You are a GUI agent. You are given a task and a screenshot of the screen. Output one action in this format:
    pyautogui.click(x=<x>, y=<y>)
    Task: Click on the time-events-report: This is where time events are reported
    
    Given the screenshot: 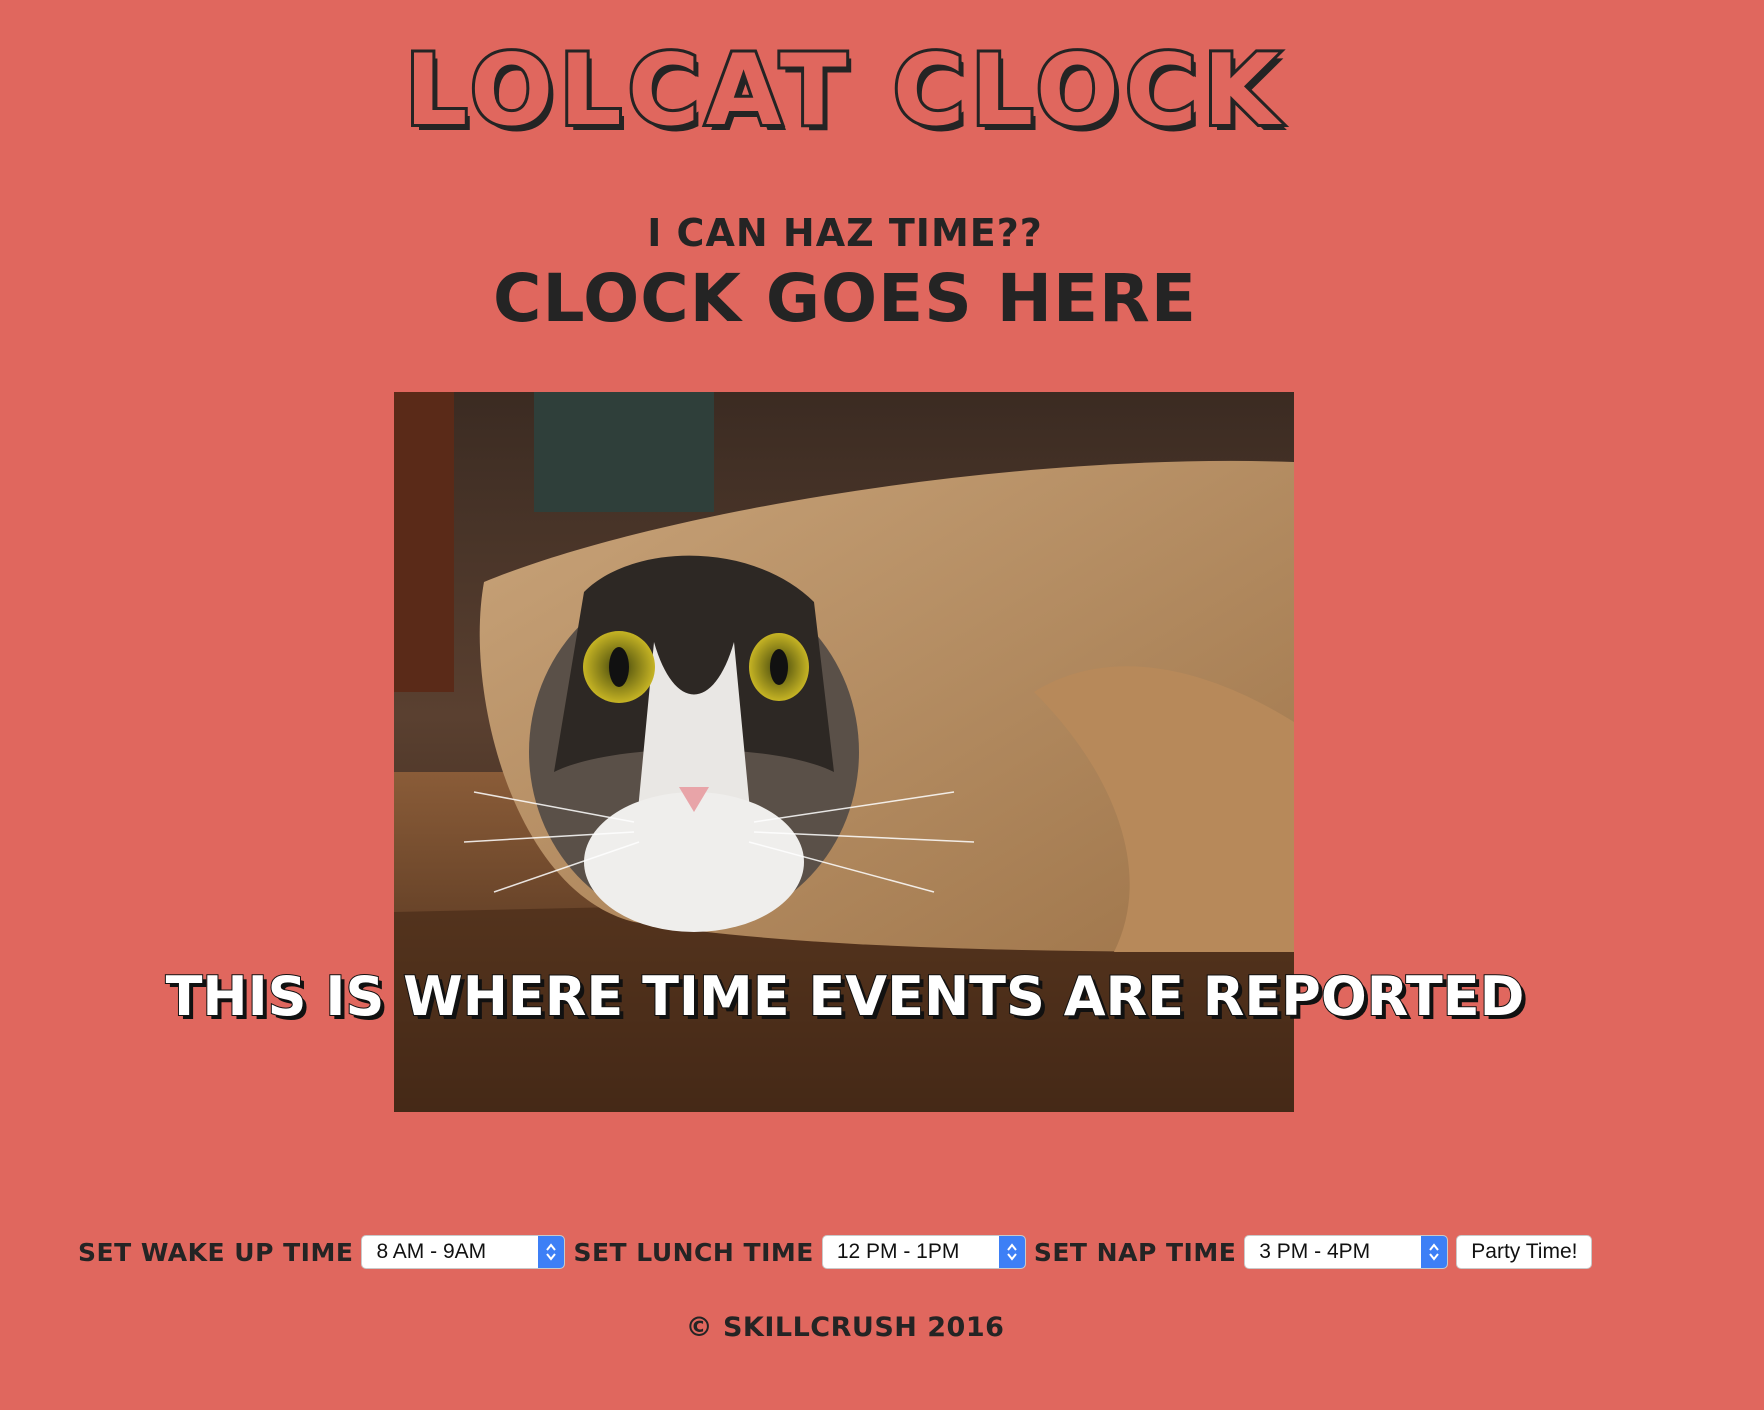 What is the action you would take?
    pyautogui.click(x=845, y=996)
    